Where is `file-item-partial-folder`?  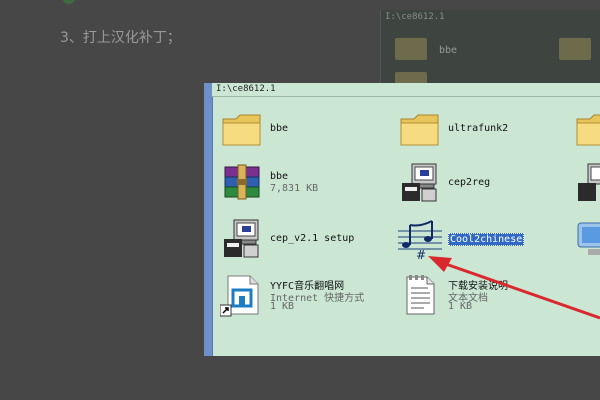 file-item-partial-folder is located at coordinates (587, 130).